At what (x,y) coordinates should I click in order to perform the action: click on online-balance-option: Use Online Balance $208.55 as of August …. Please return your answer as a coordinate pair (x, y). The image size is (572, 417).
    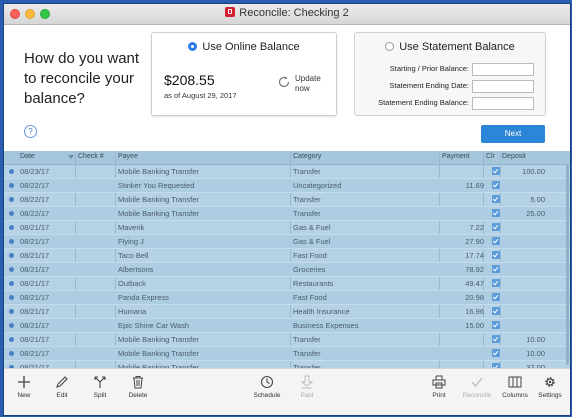
    Looking at the image, I should click on (244, 74).